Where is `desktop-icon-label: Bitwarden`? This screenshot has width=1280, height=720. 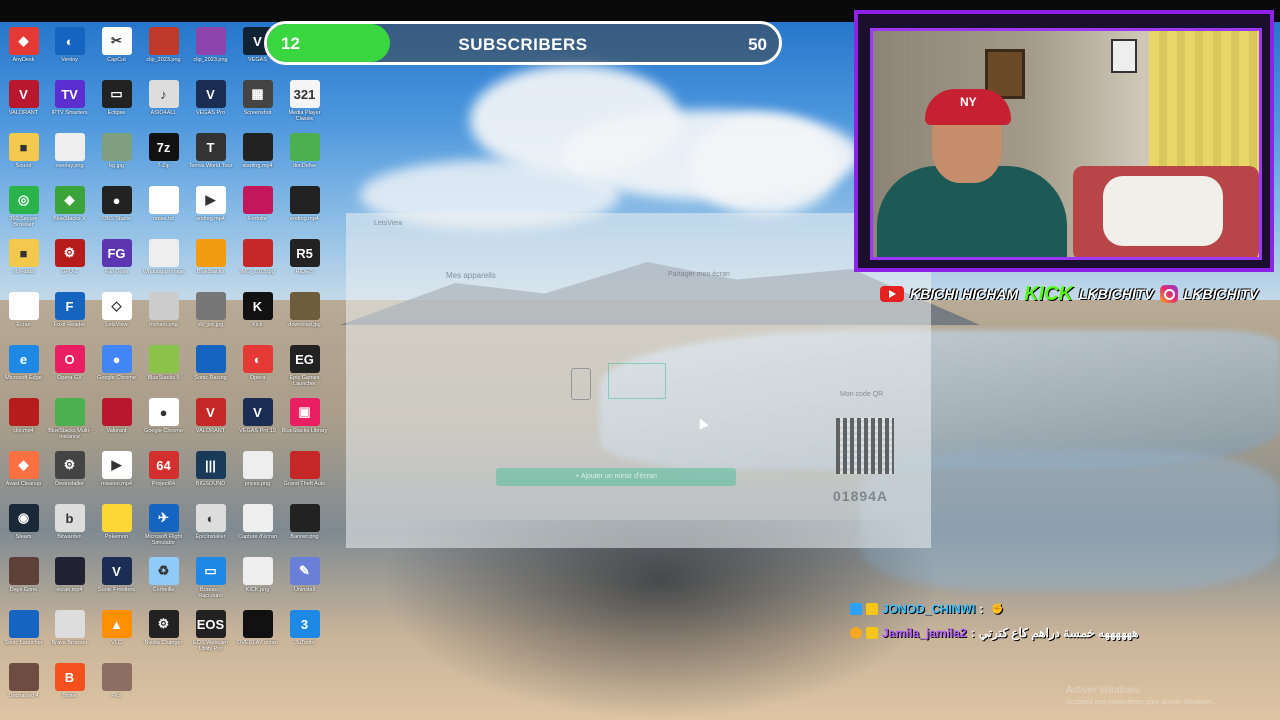 desktop-icon-label: Bitwarden is located at coordinates (69, 537).